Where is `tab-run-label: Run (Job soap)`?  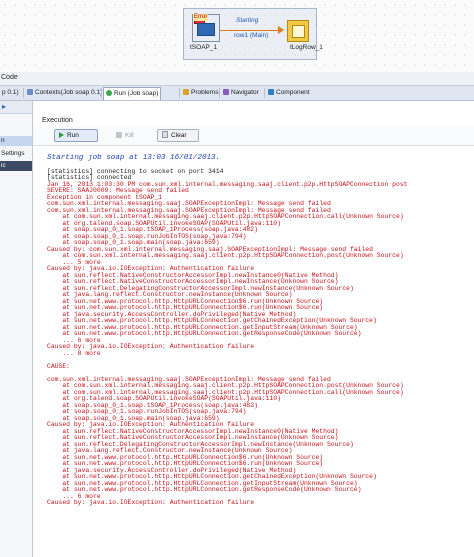 tab-run-label: Run (Job soap) is located at coordinates (136, 93).